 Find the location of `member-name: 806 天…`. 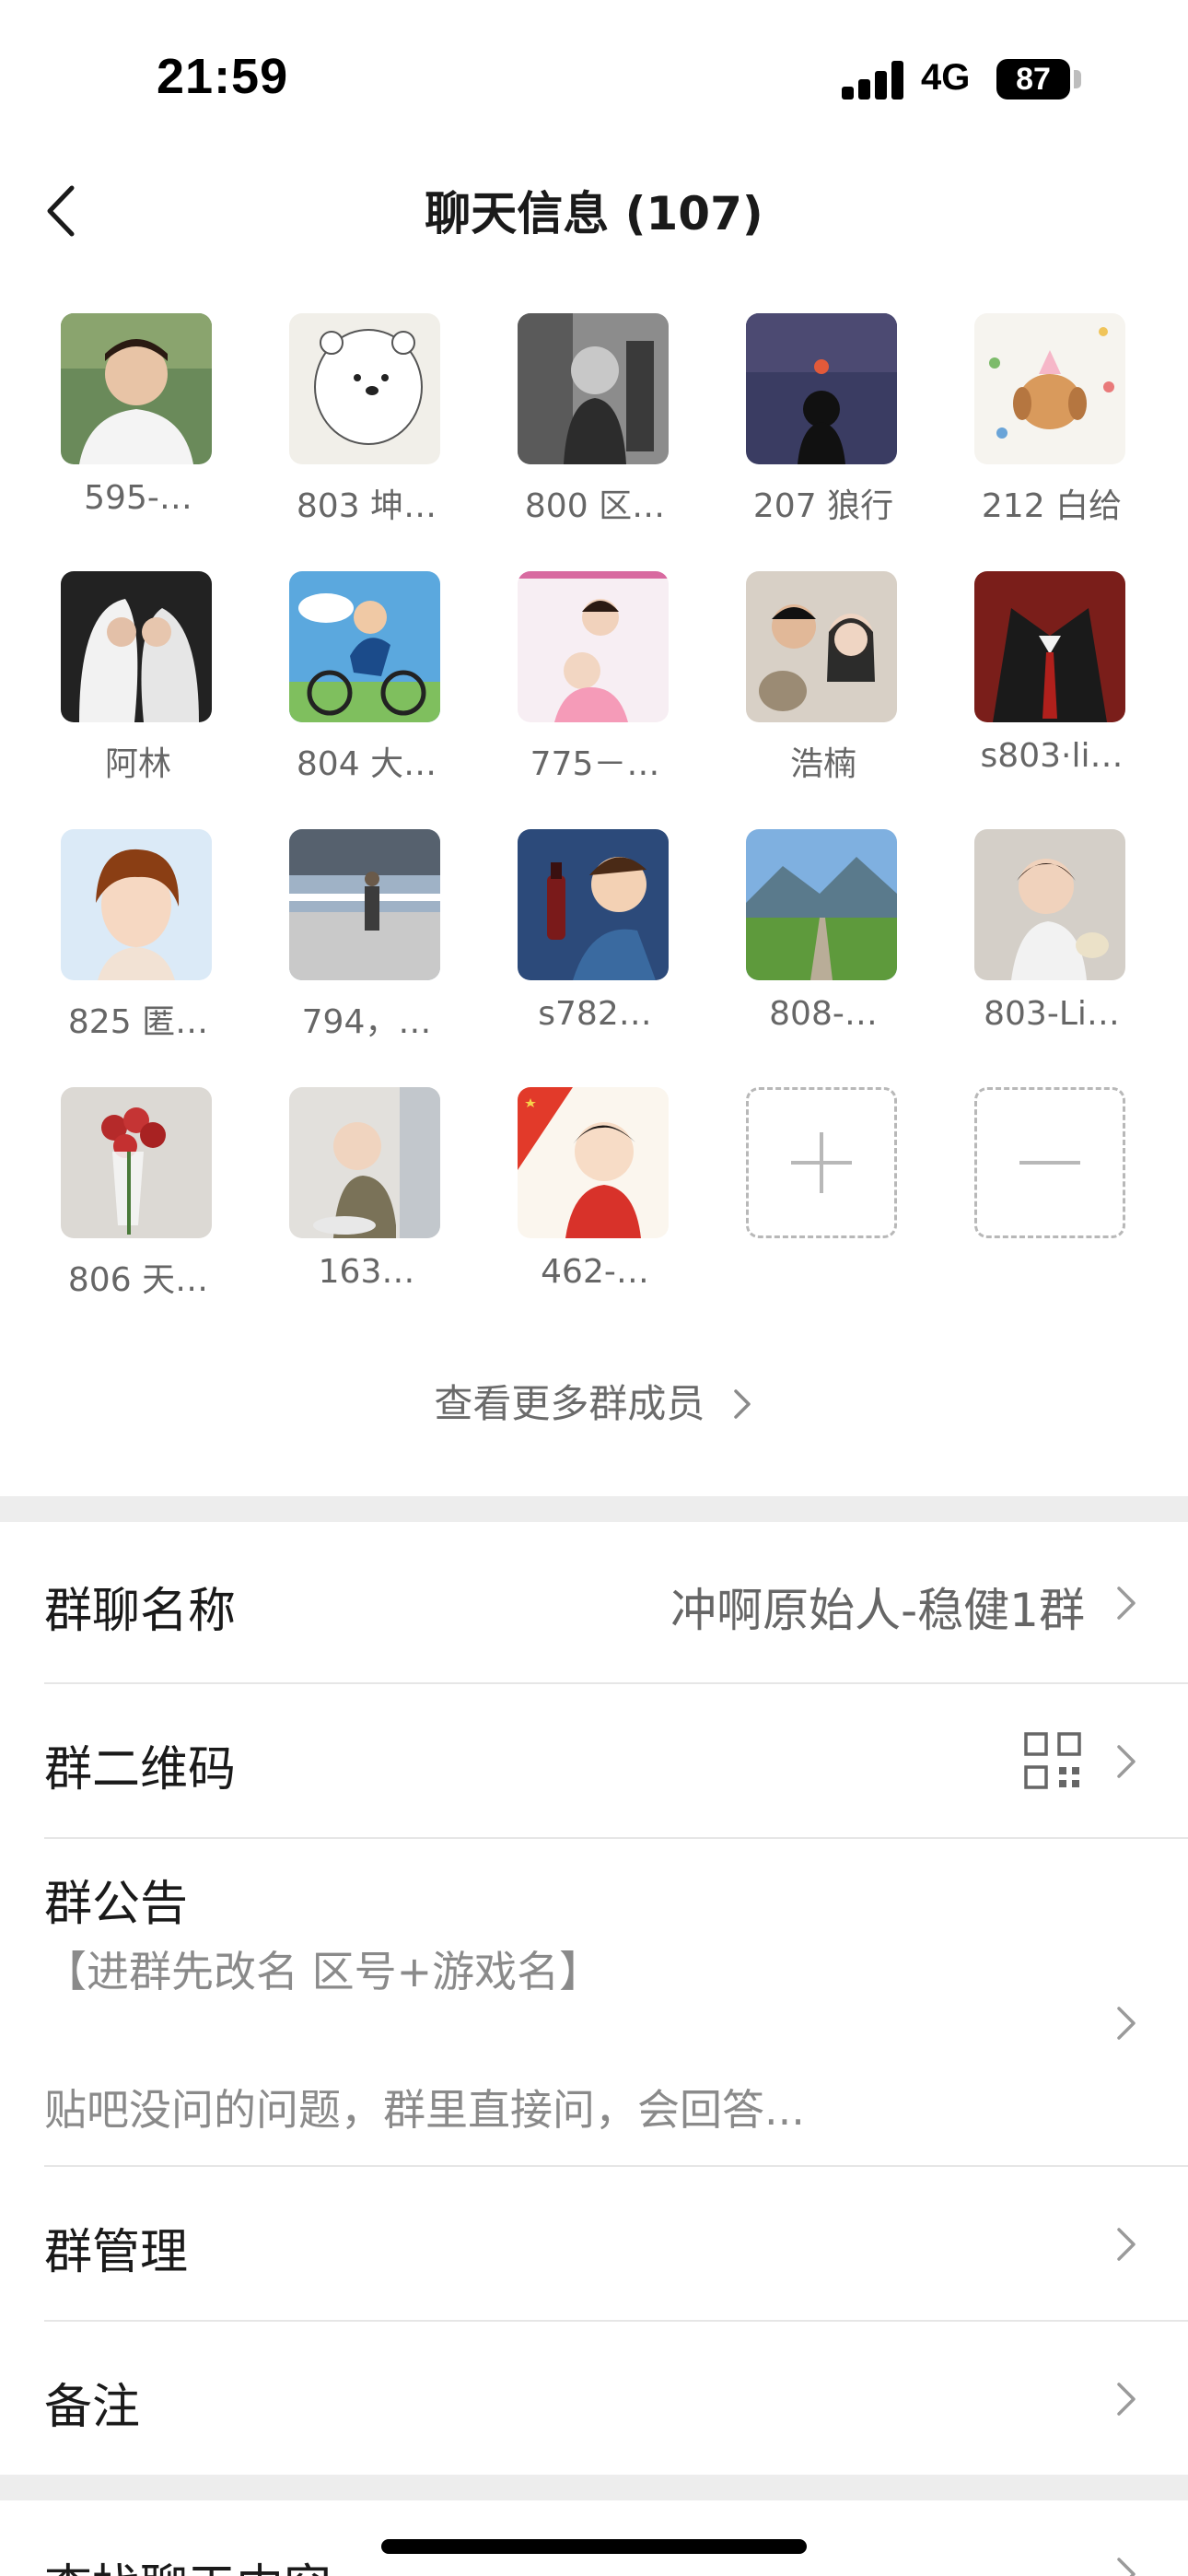

member-name: 806 天… is located at coordinates (138, 1280).